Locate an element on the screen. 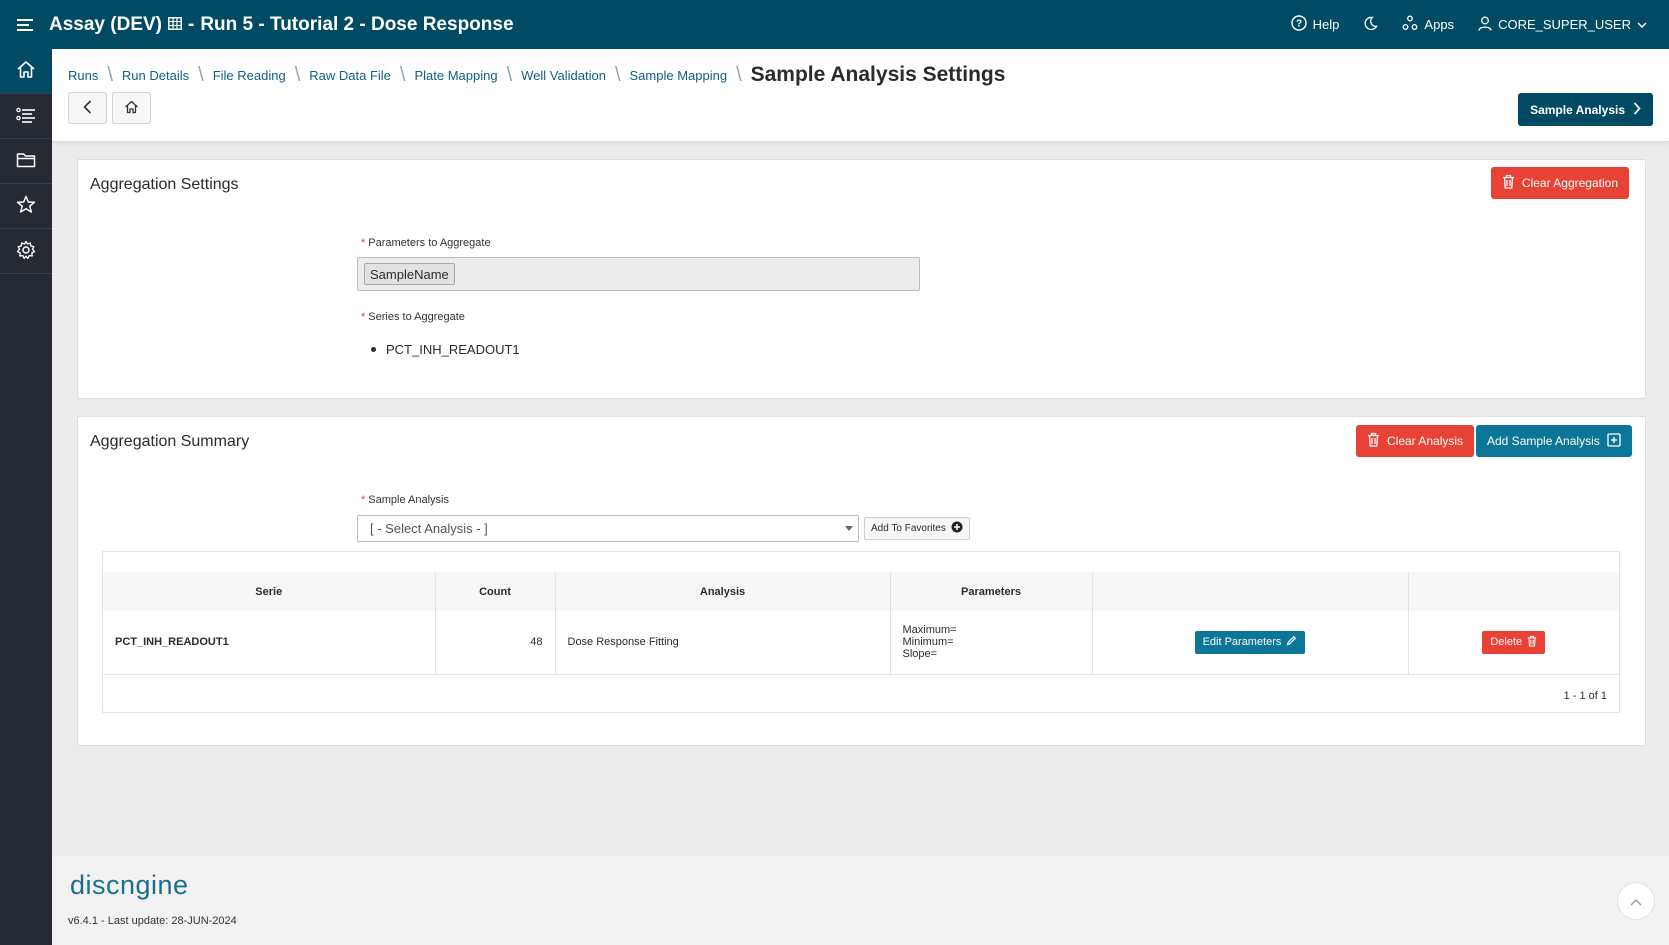 Image resolution: width=1669 pixels, height=945 pixels. chevron-right-icon is located at coordinates (1637, 109).